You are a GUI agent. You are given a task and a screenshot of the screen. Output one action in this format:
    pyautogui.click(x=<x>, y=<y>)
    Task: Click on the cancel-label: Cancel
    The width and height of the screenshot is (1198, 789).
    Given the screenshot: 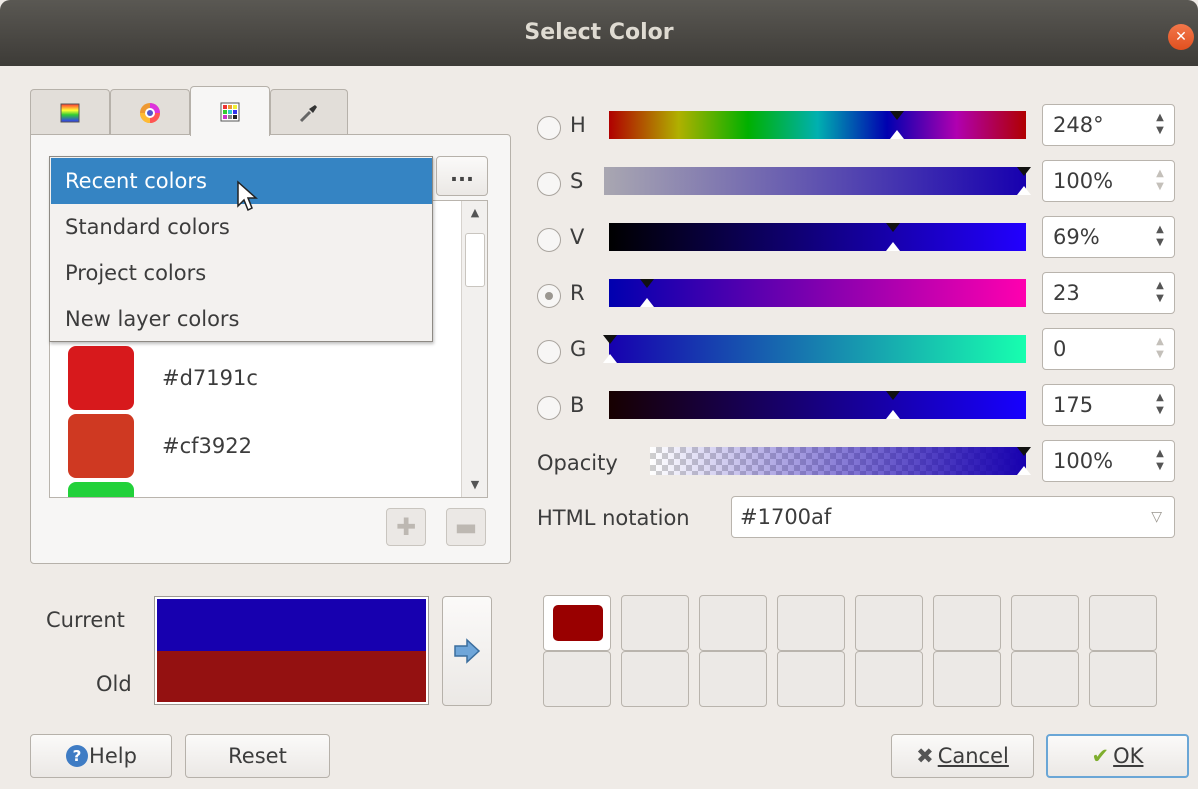 What is the action you would take?
    pyautogui.click(x=973, y=756)
    